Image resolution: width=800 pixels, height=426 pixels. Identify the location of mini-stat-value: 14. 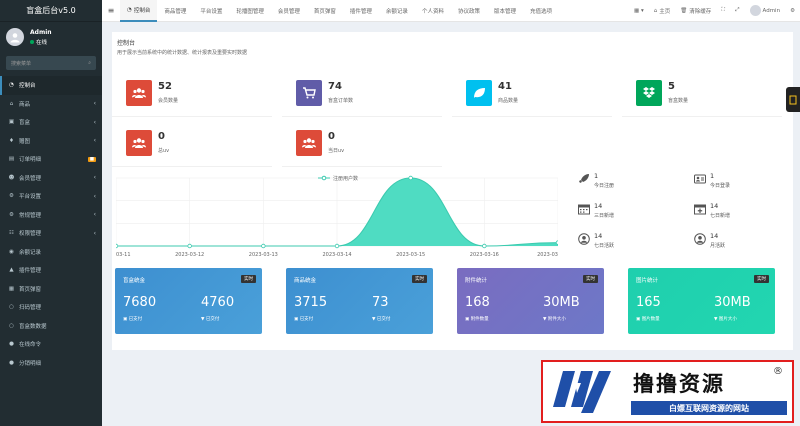
(598, 206).